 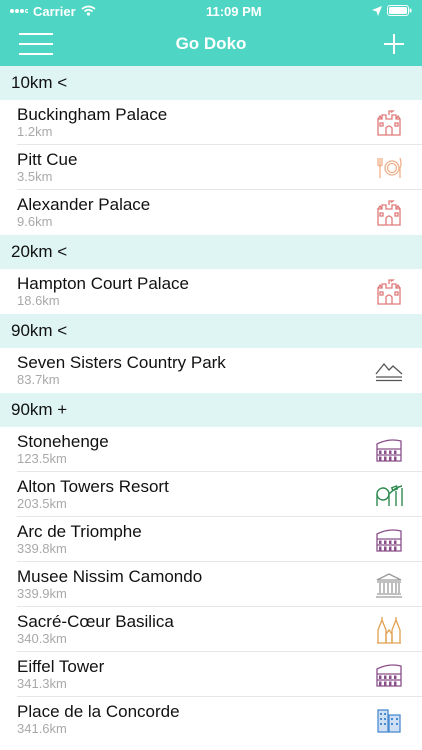 I want to click on list-item: Hampton Court Palace 18.6km, so click(x=211, y=291).